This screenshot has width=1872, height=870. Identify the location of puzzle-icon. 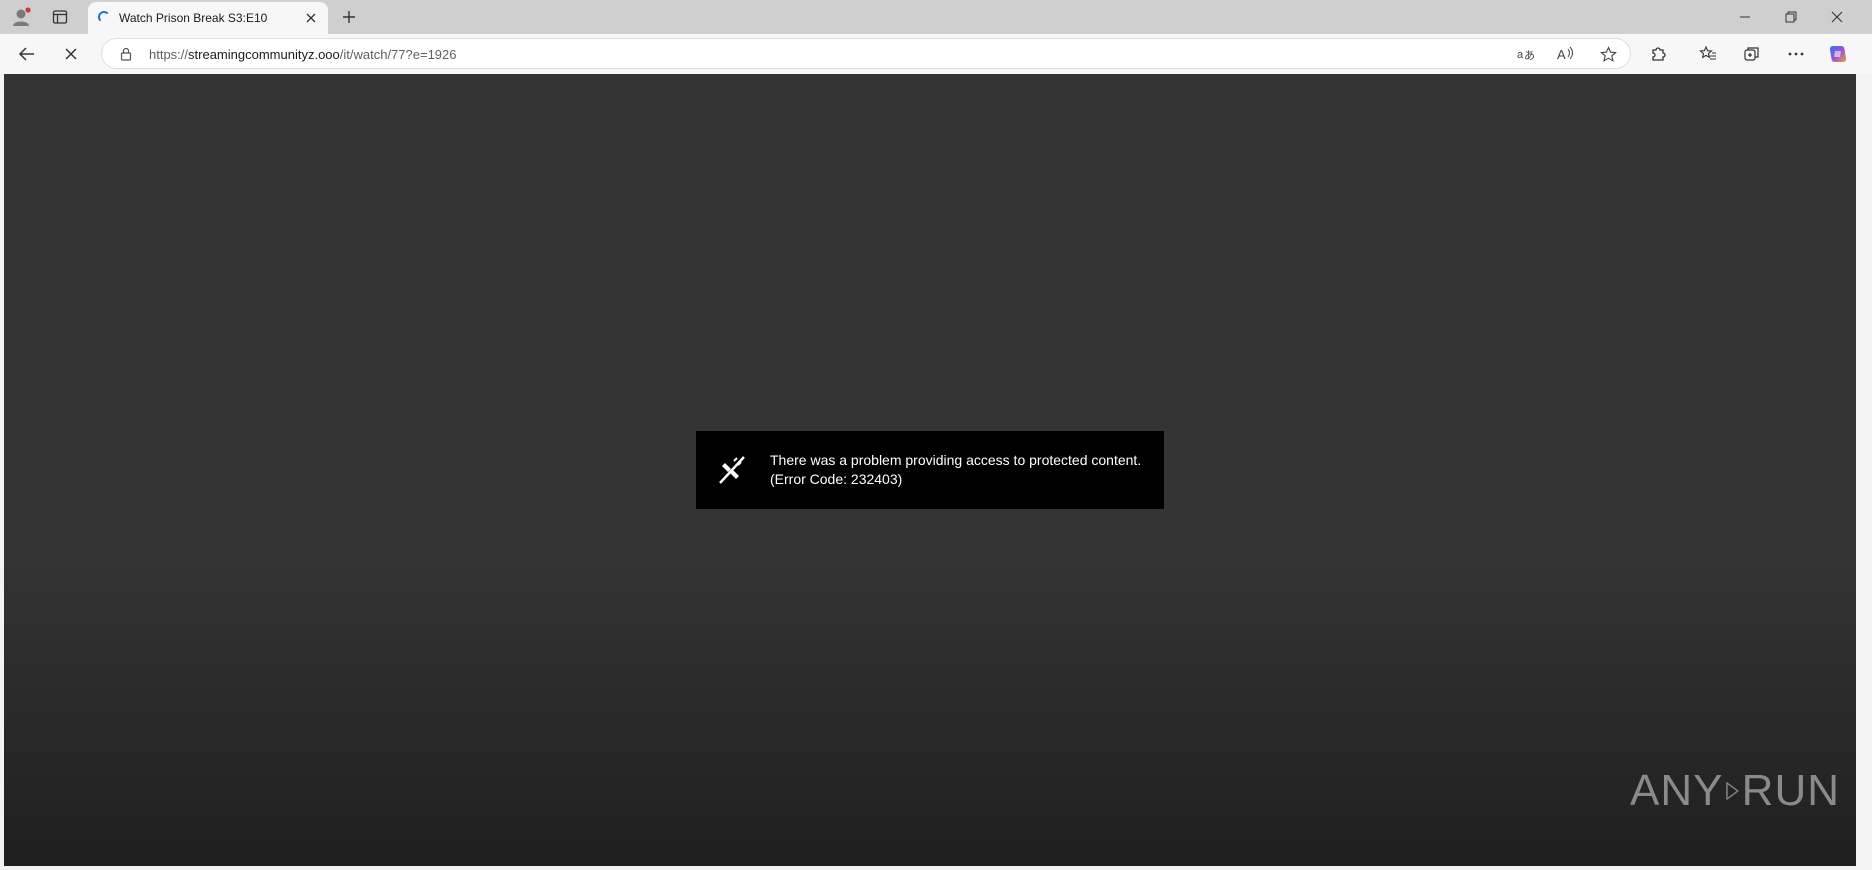
(1659, 54).